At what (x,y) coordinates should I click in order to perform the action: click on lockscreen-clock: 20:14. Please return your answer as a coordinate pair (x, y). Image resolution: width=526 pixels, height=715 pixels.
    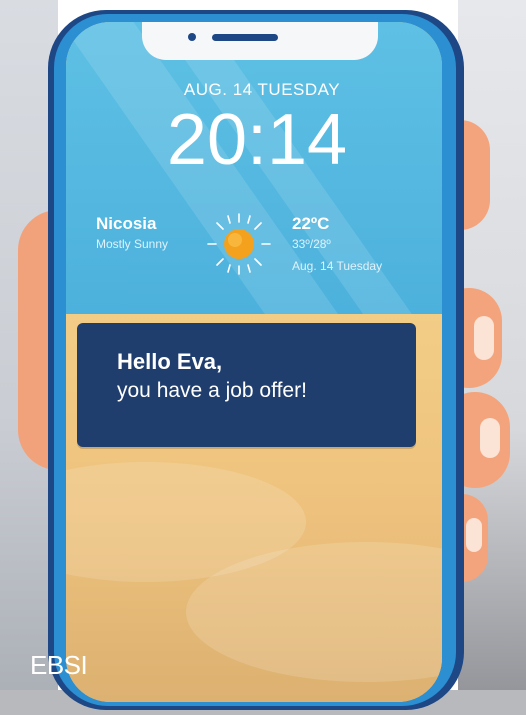
    Looking at the image, I should click on (257, 140).